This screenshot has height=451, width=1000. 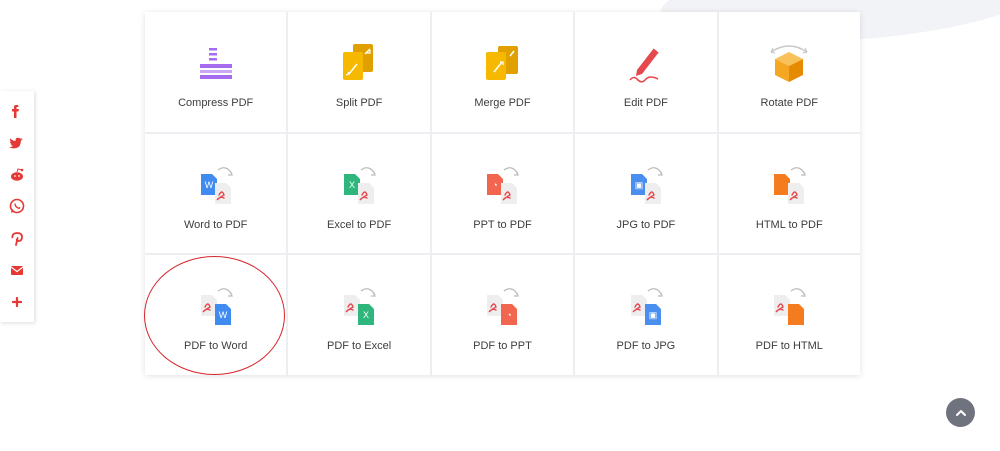 I want to click on merge-icon, so click(x=502, y=64).